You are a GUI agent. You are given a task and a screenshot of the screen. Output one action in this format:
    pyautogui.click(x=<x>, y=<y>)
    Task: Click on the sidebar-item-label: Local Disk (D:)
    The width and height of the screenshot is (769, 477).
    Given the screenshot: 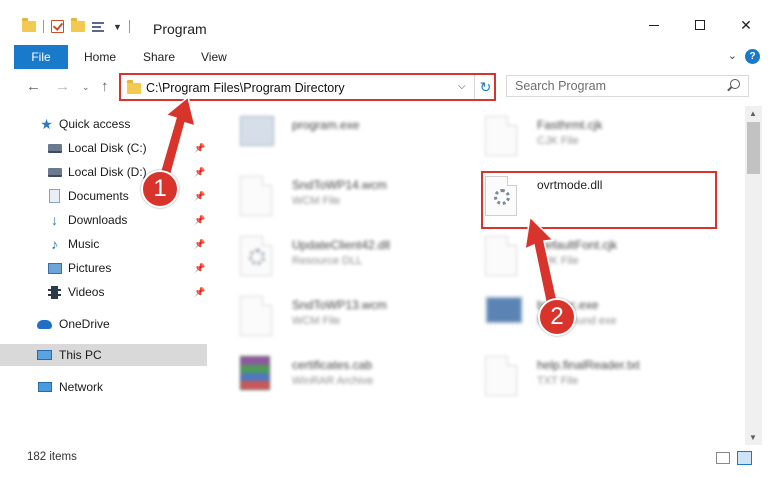 What is the action you would take?
    pyautogui.click(x=107, y=172)
    